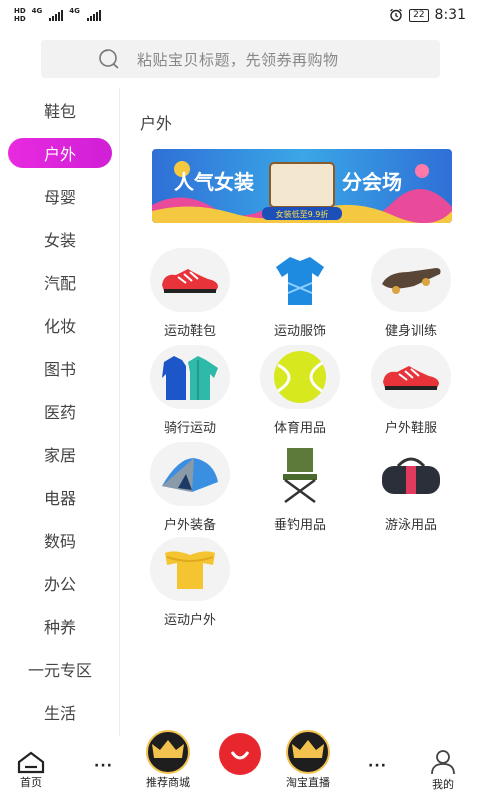  I want to click on signal-2-icon, so click(93, 15).